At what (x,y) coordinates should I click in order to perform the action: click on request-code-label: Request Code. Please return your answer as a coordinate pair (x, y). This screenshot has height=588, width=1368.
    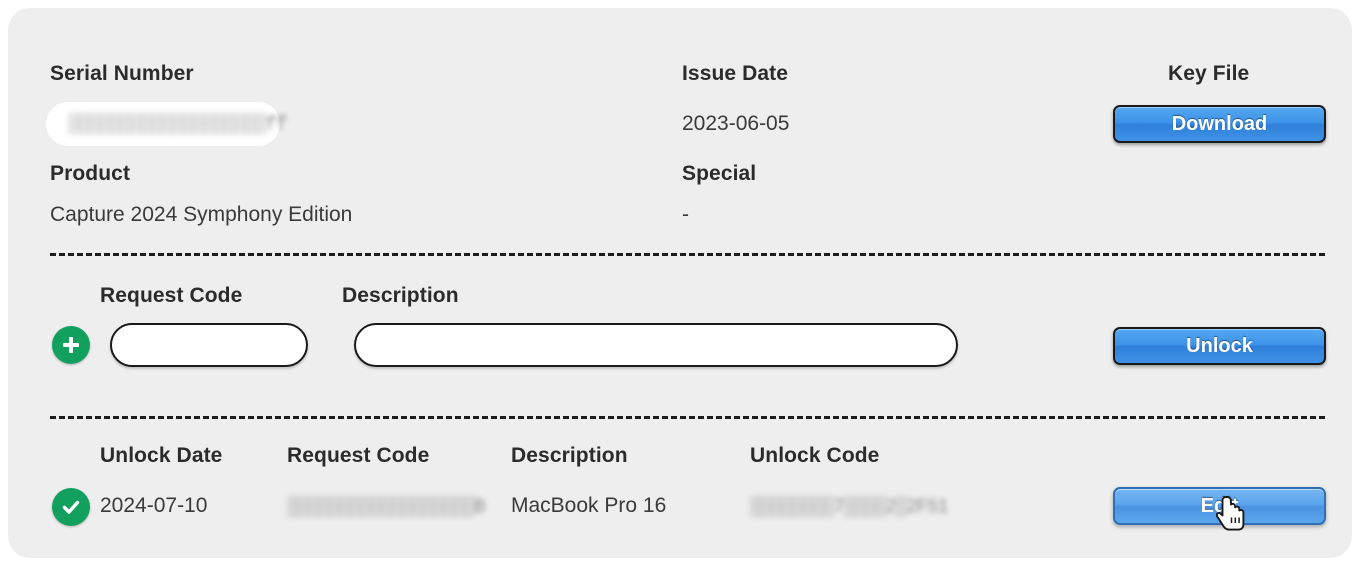
    Looking at the image, I should click on (171, 295).